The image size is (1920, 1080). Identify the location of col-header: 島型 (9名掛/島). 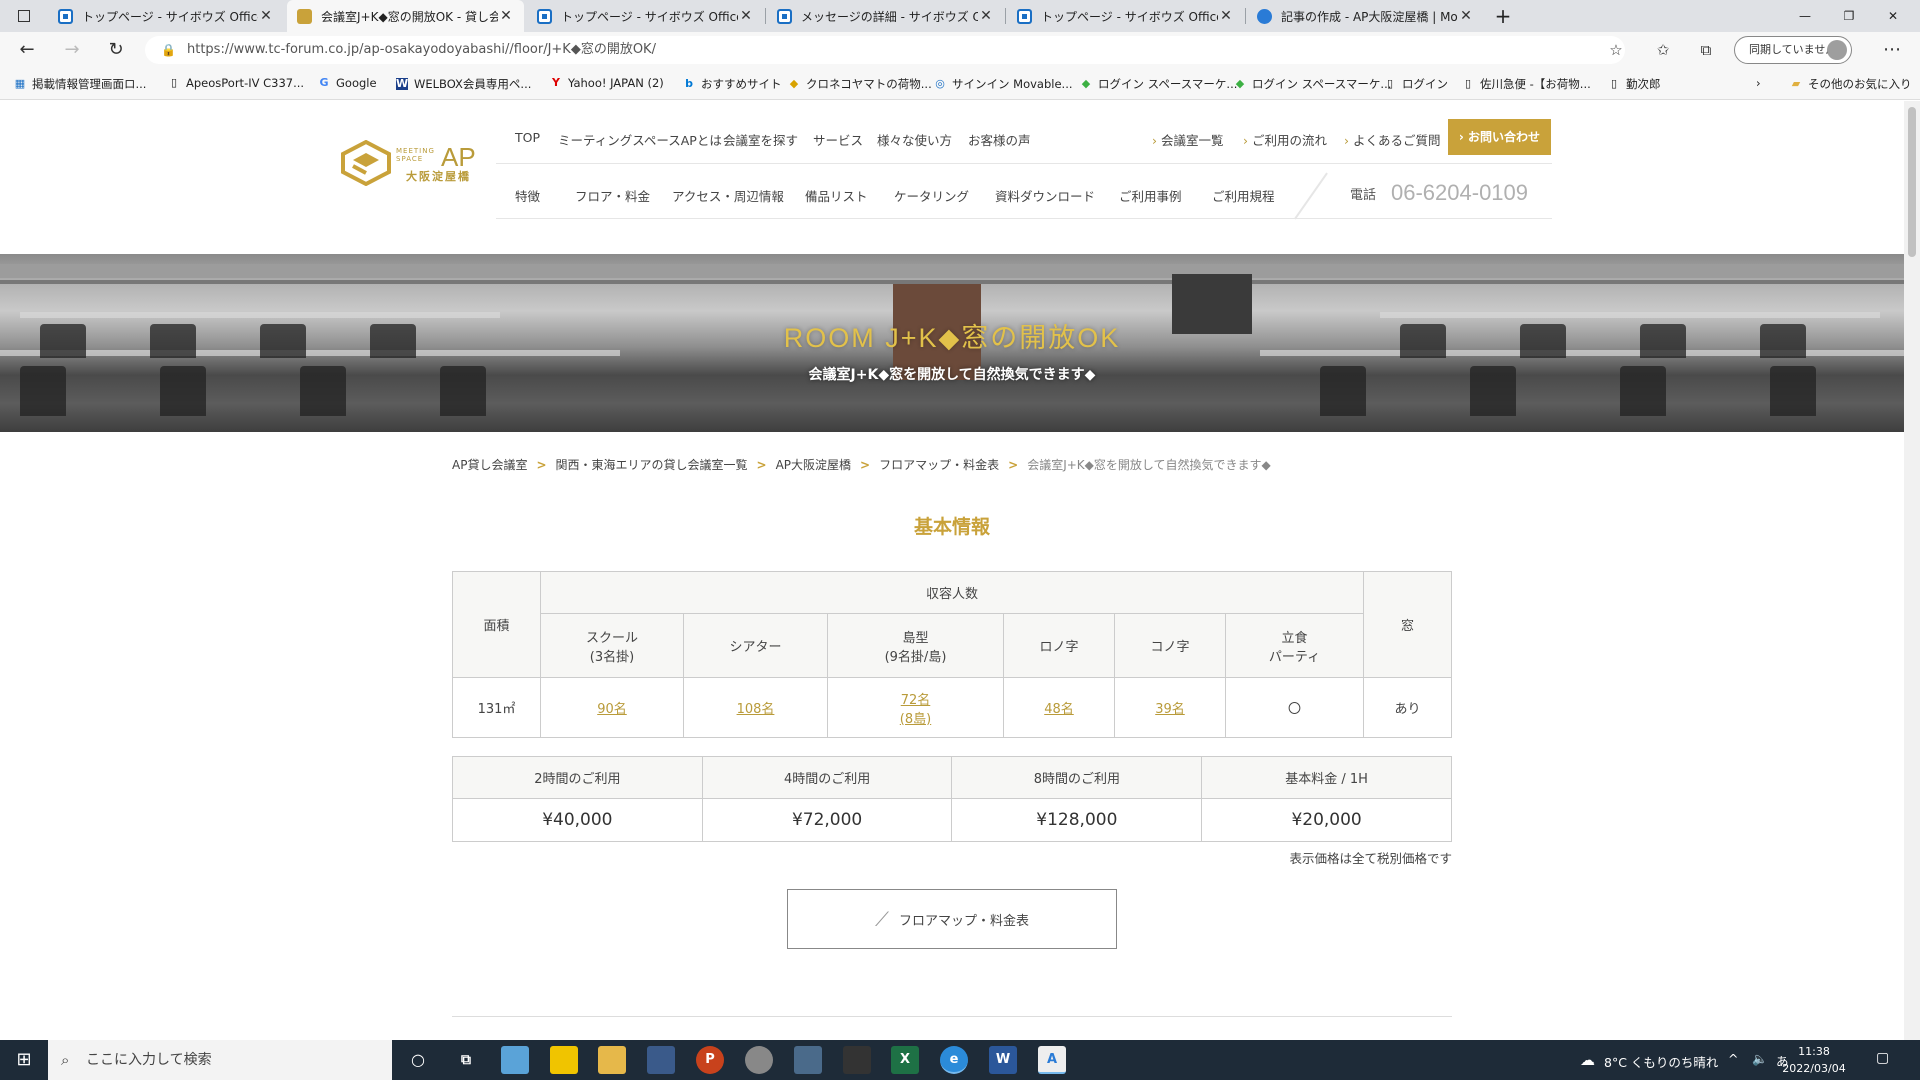
(915, 645).